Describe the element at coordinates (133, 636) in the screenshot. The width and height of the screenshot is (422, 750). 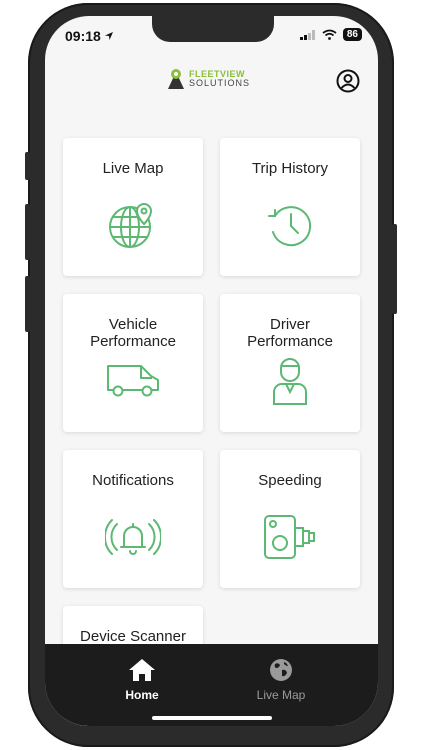
I see `tile-label: Device Scanner` at that location.